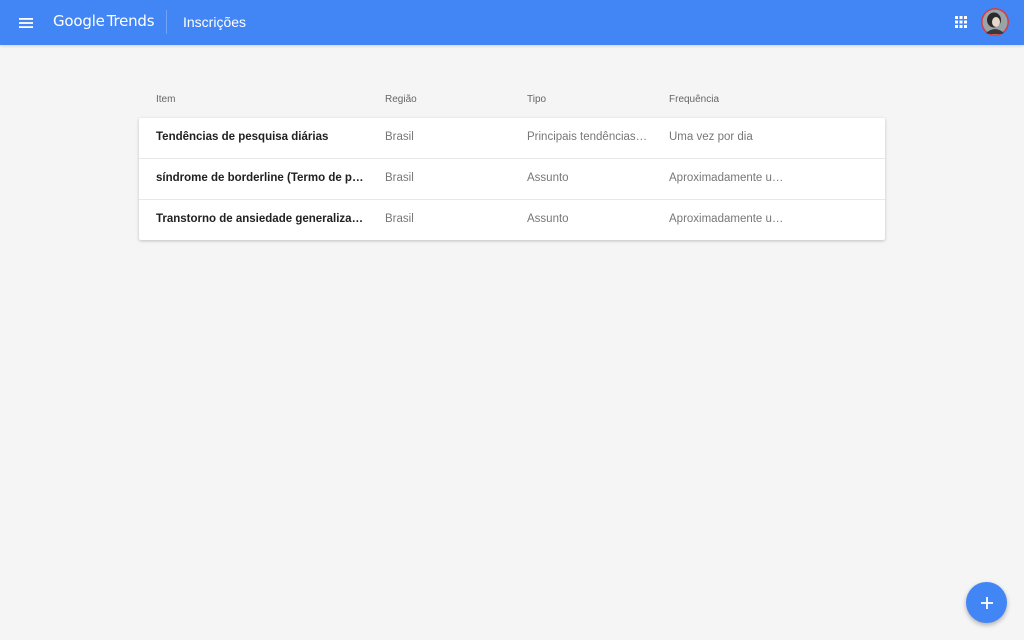 The image size is (1024, 640). I want to click on account-avatar, so click(995, 22).